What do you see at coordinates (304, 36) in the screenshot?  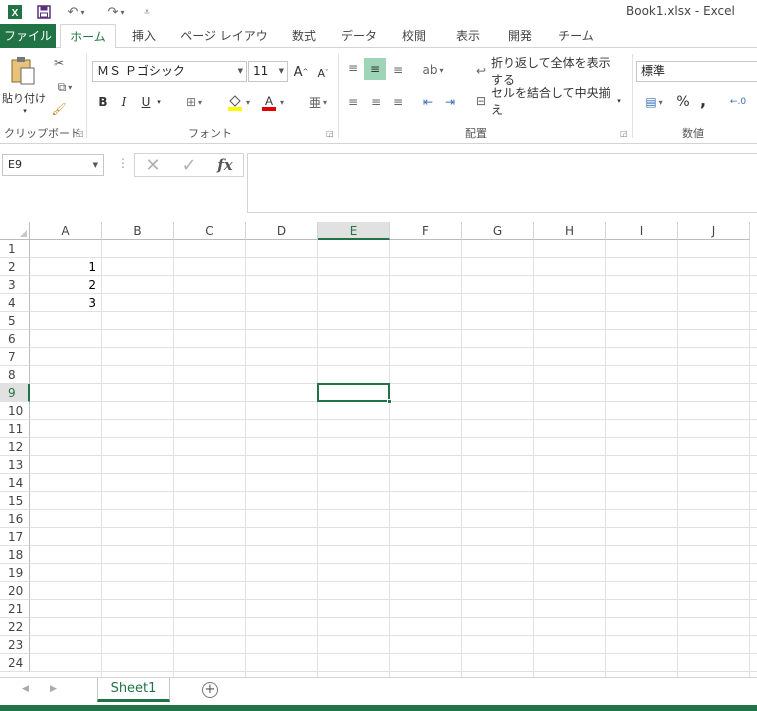 I see `tab-formulas: 数式` at bounding box center [304, 36].